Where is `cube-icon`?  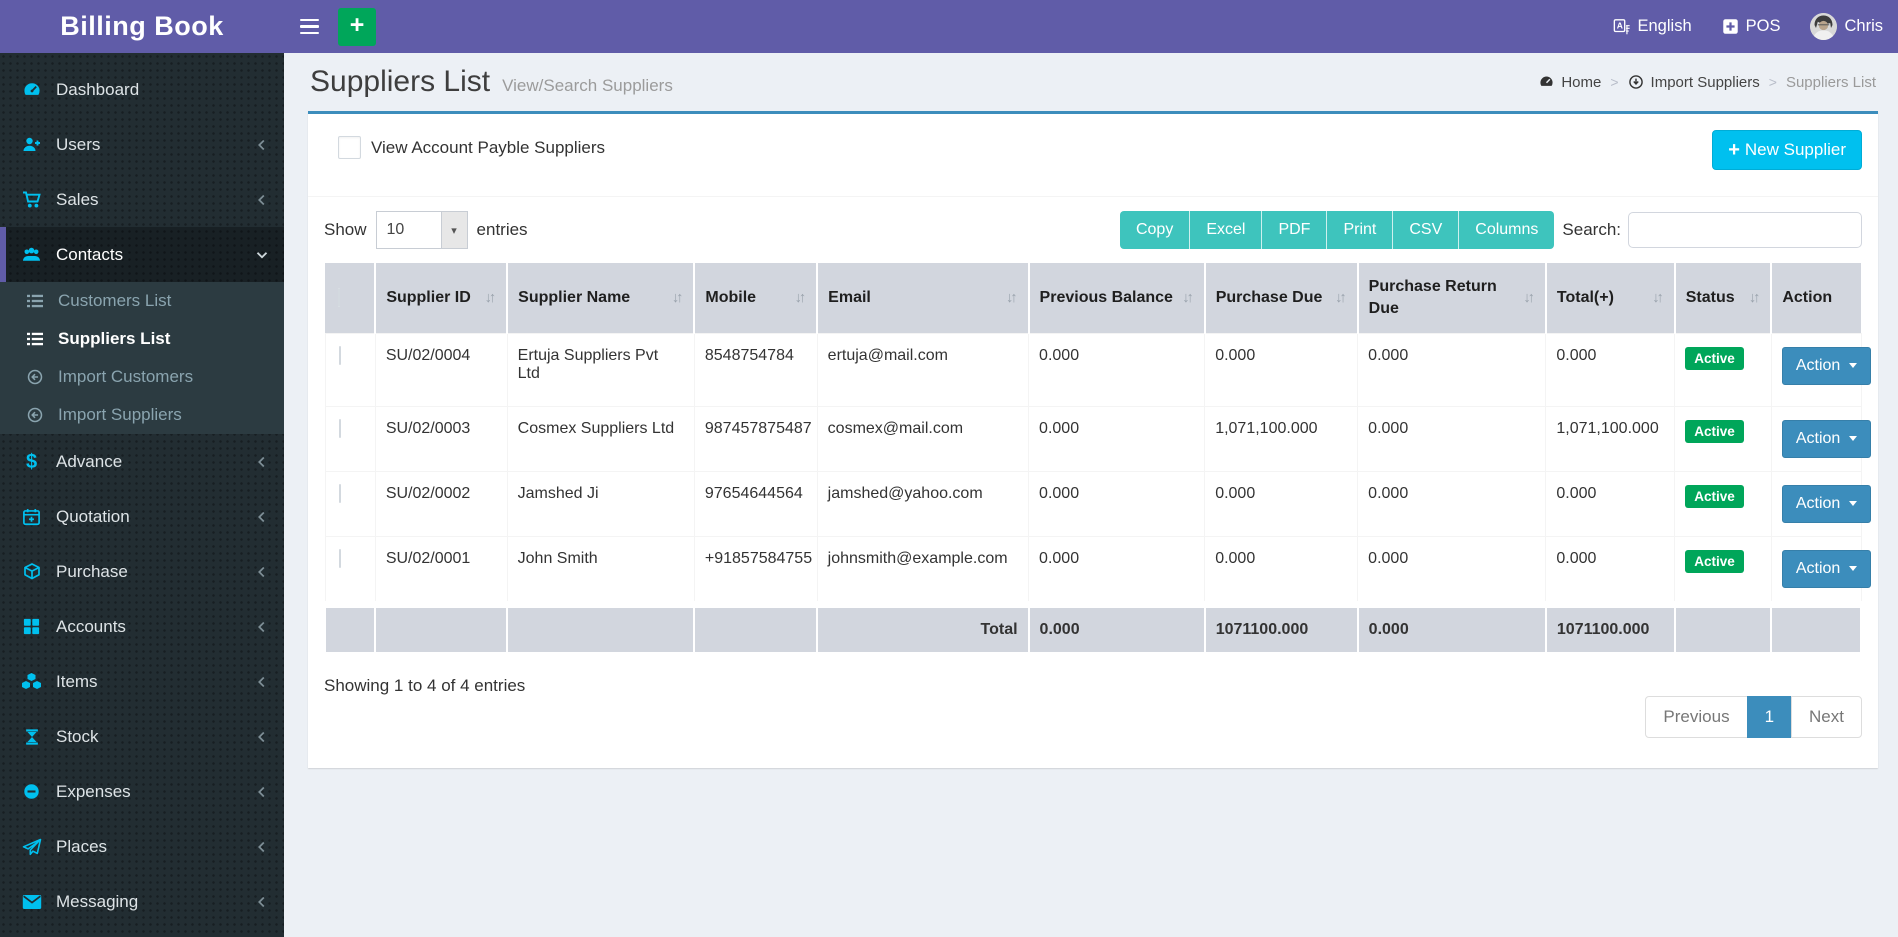 cube-icon is located at coordinates (31, 572).